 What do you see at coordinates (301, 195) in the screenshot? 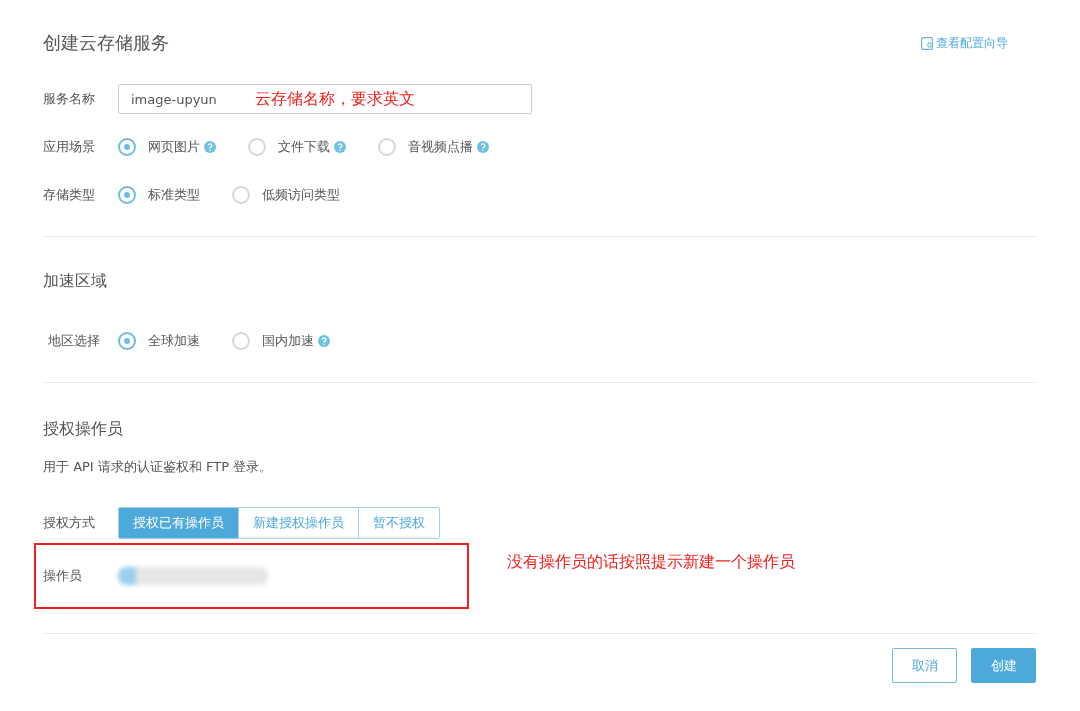
I see `option-label: 低频访问类型` at bounding box center [301, 195].